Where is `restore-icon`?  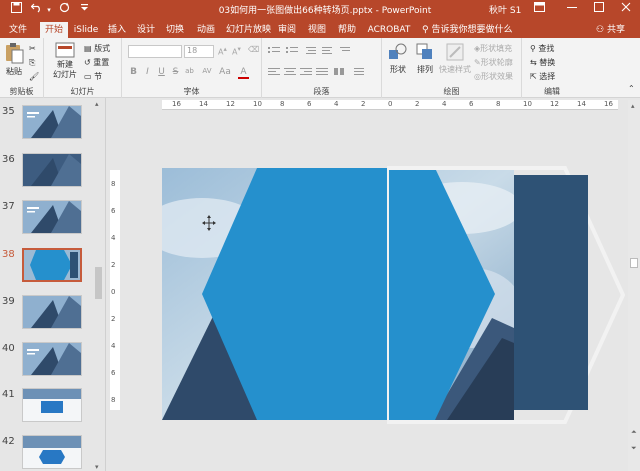
restore-icon is located at coordinates (599, 10).